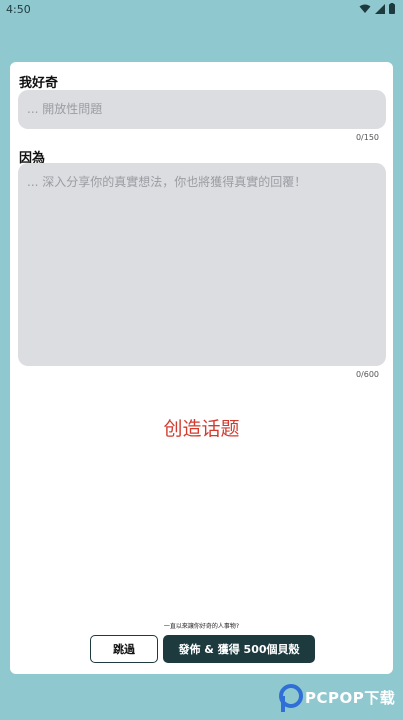 Image resolution: width=403 pixels, height=720 pixels. I want to click on status-bar: 4:50, so click(201, 9).